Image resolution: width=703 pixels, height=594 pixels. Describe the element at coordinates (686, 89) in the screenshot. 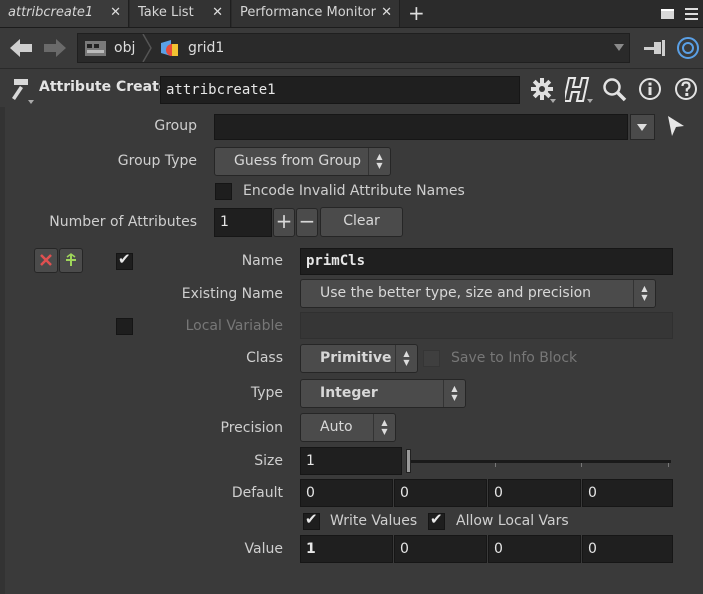

I see `help-icon` at that location.